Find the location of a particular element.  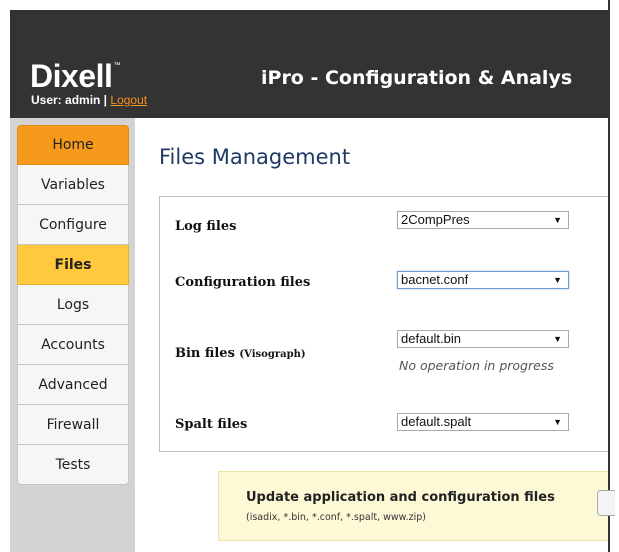

app-title: iPro - Configuration & Analys is located at coordinates (417, 78).